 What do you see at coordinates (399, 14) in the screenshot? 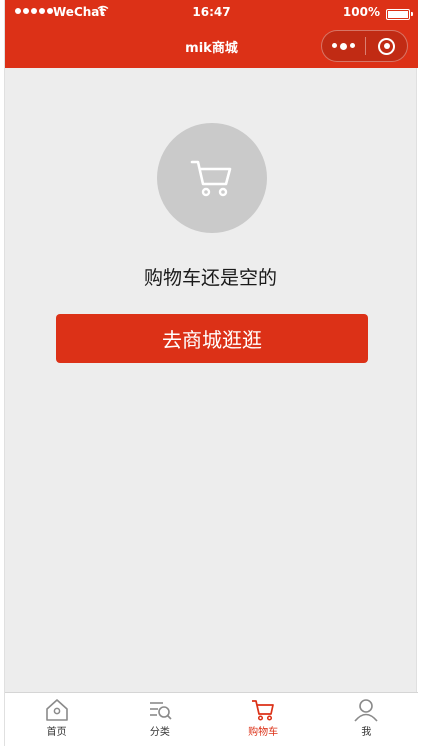
I see `battery-icon` at bounding box center [399, 14].